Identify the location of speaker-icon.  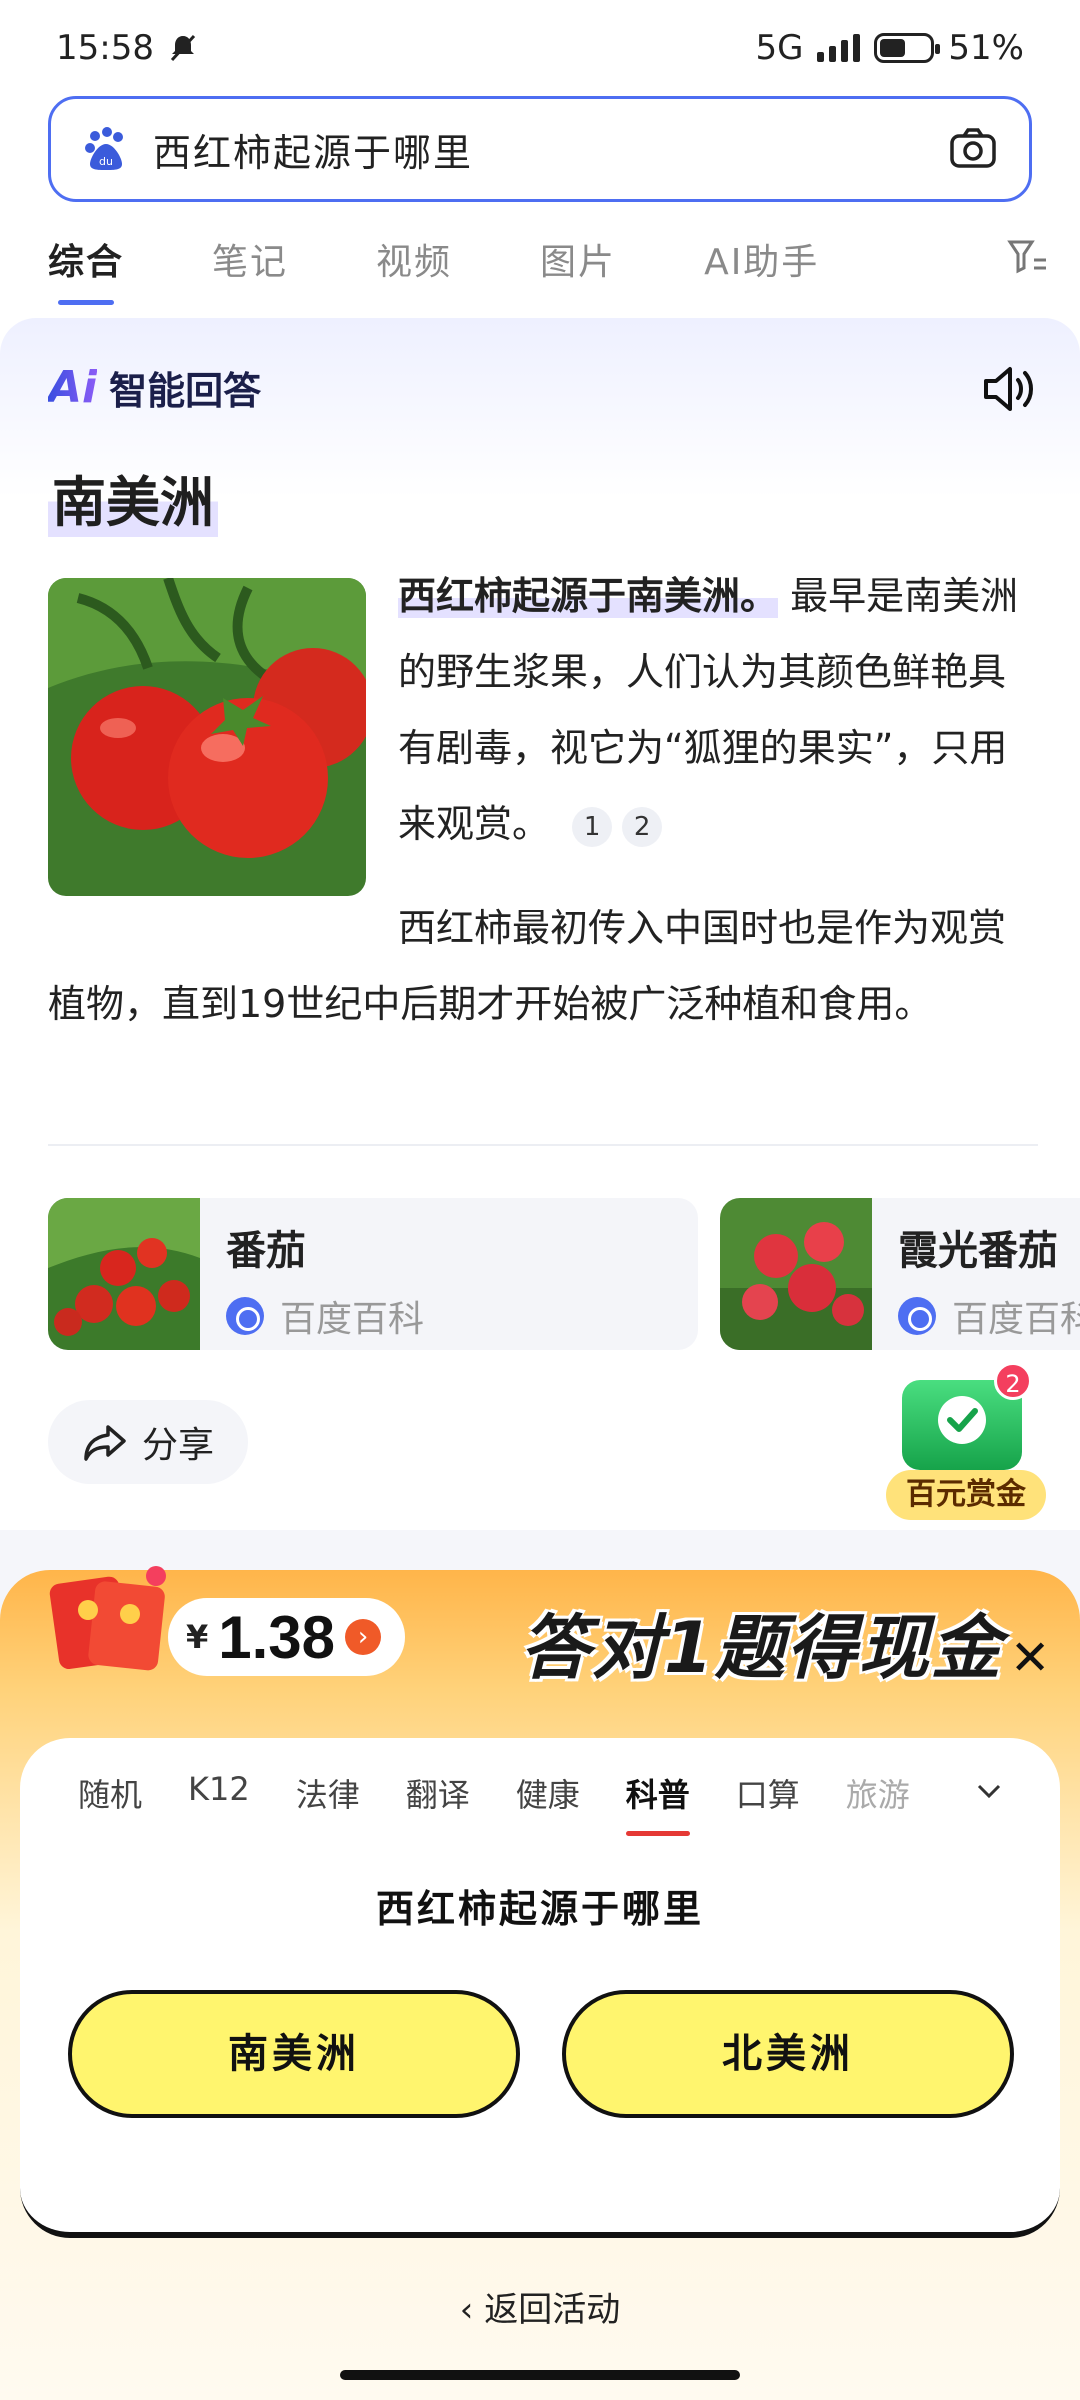
(1009, 389).